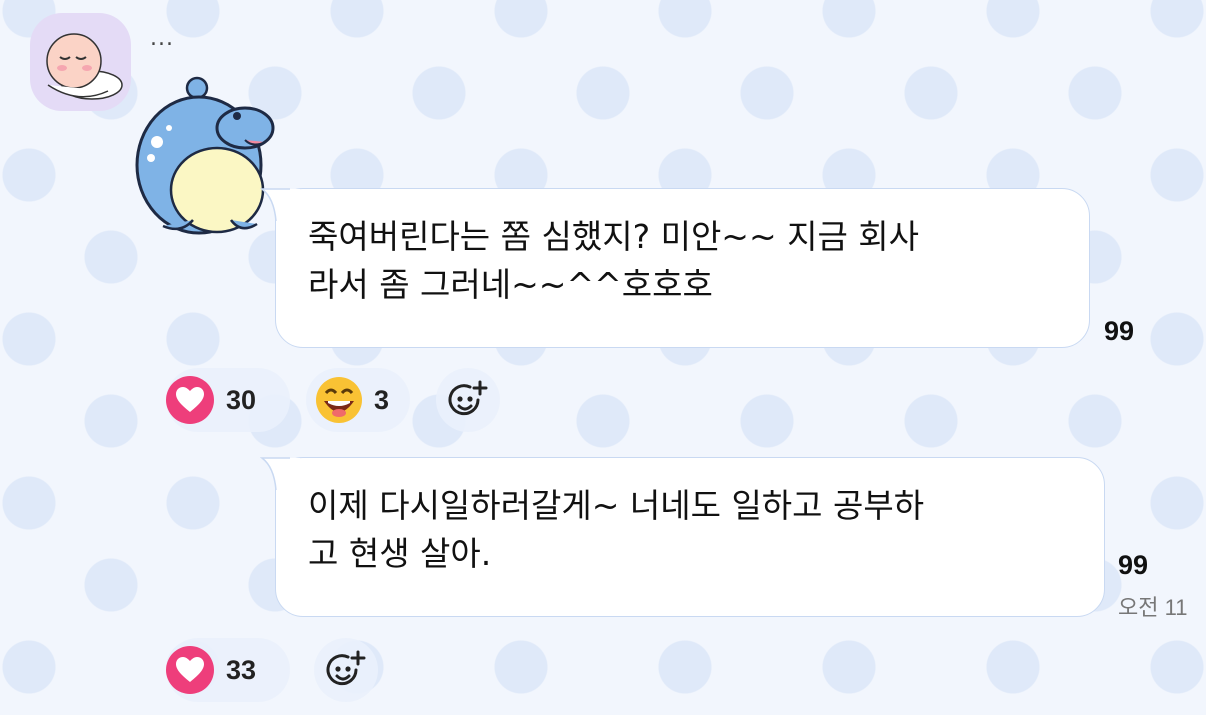 This screenshot has width=1206, height=715. What do you see at coordinates (614, 236) in the screenshot?
I see `message-text-line: 죽여버린다는 쫌 심했지? 미안~~ 지금 회사` at bounding box center [614, 236].